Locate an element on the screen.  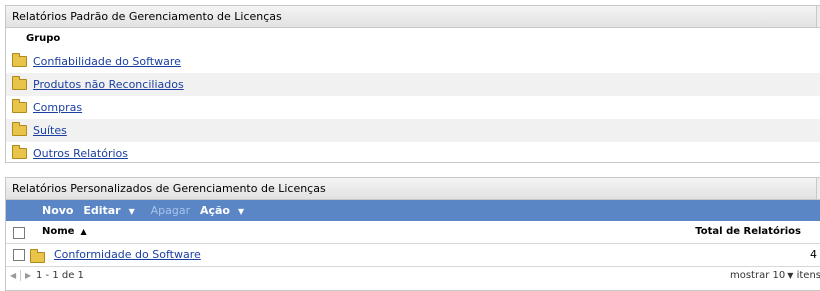
table-row: Conformidade do Software 4 is located at coordinates (413, 255).